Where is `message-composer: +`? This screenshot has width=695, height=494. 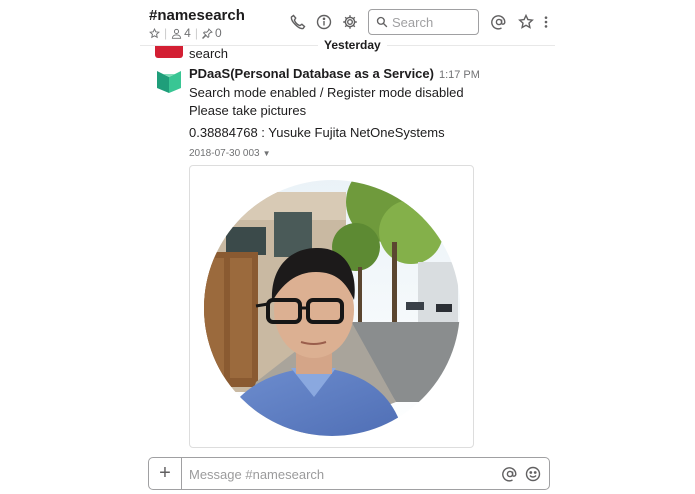
message-composer: + is located at coordinates (349, 473).